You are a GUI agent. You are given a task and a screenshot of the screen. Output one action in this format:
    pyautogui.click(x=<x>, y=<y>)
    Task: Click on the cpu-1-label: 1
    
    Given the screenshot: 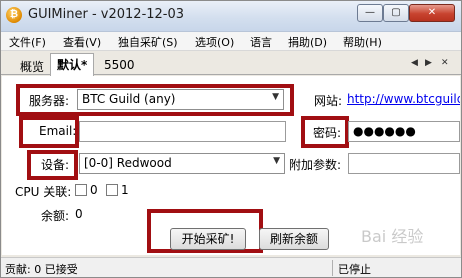 What is the action you would take?
    pyautogui.click(x=125, y=190)
    